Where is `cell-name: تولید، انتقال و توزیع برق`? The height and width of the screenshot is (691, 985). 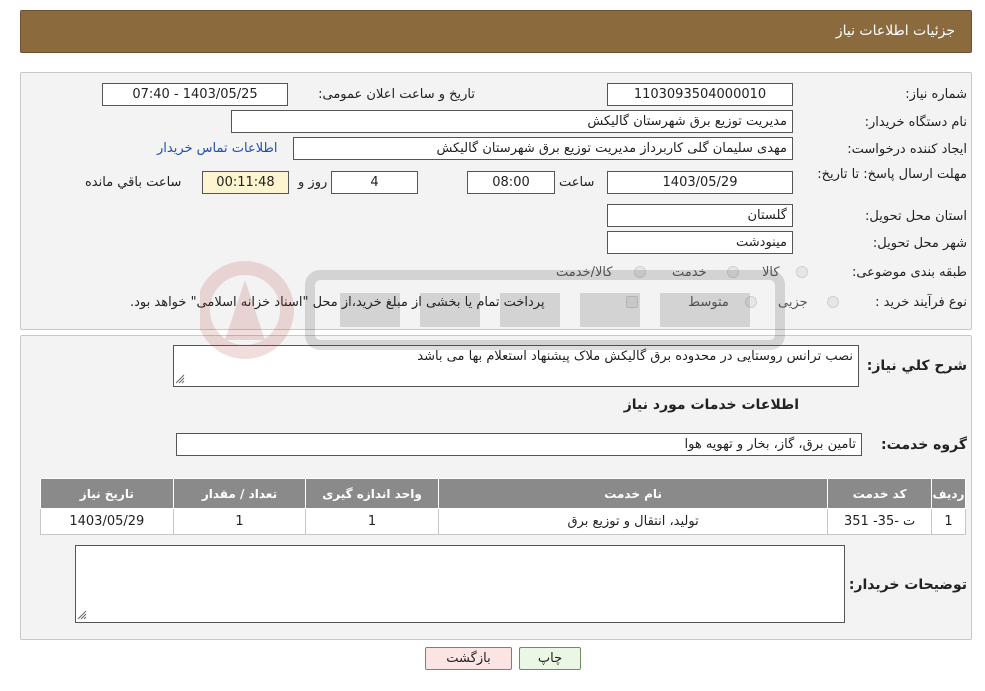 cell-name: تولید، انتقال و توزیع برق is located at coordinates (633, 521).